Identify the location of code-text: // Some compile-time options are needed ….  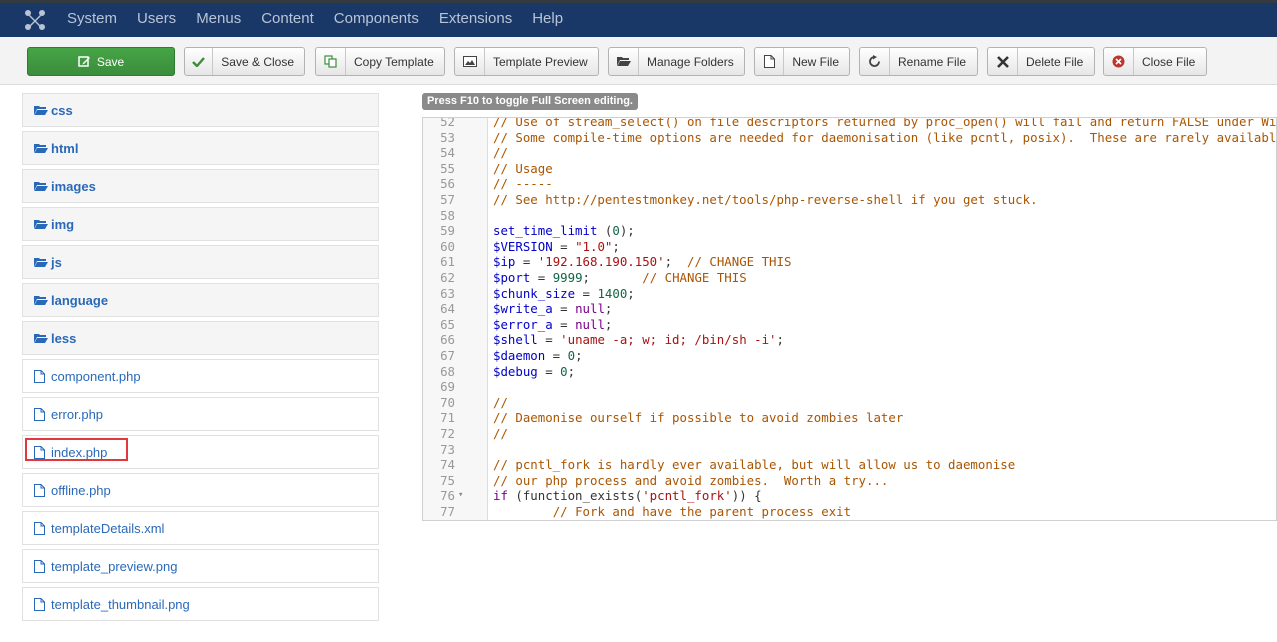
(885, 137).